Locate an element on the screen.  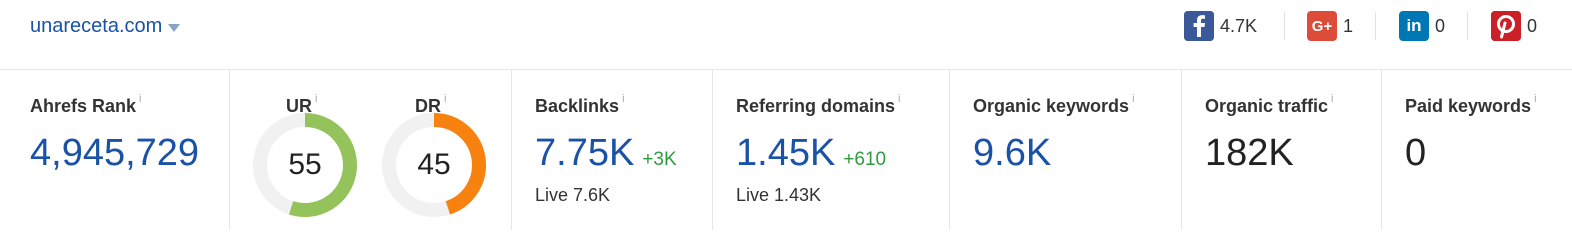
paid-keywords-value: 0 is located at coordinates (1416, 153).